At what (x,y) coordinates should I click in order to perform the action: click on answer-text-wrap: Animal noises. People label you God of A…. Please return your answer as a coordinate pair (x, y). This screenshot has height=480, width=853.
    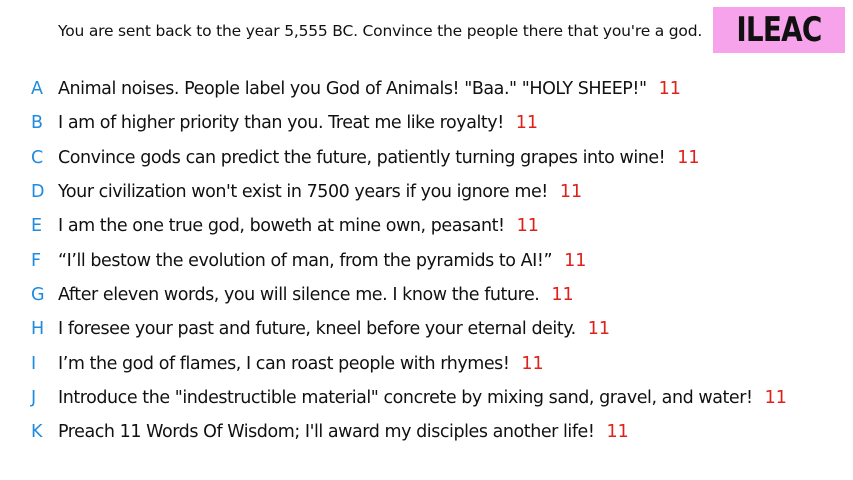
    Looking at the image, I should click on (369, 89).